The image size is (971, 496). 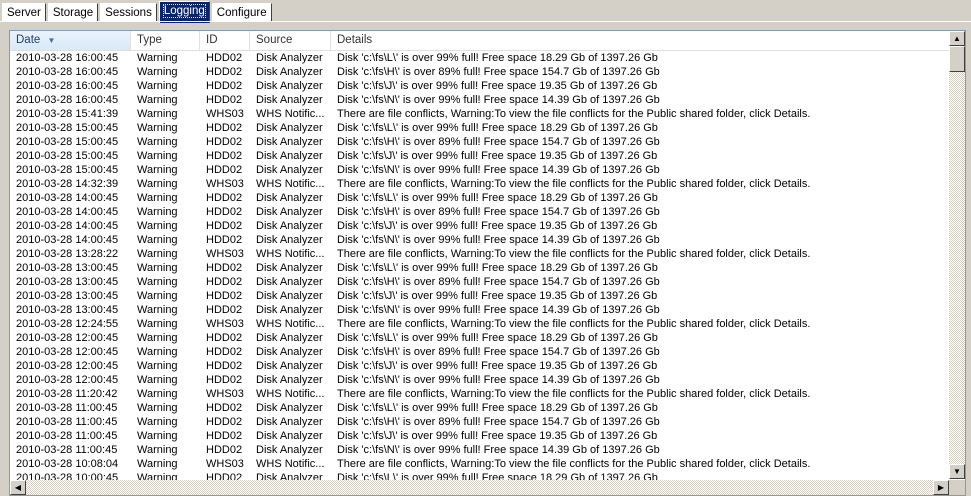 What do you see at coordinates (67, 254) in the screenshot?
I see `cell-date: 2010-03-28 13:28:22` at bounding box center [67, 254].